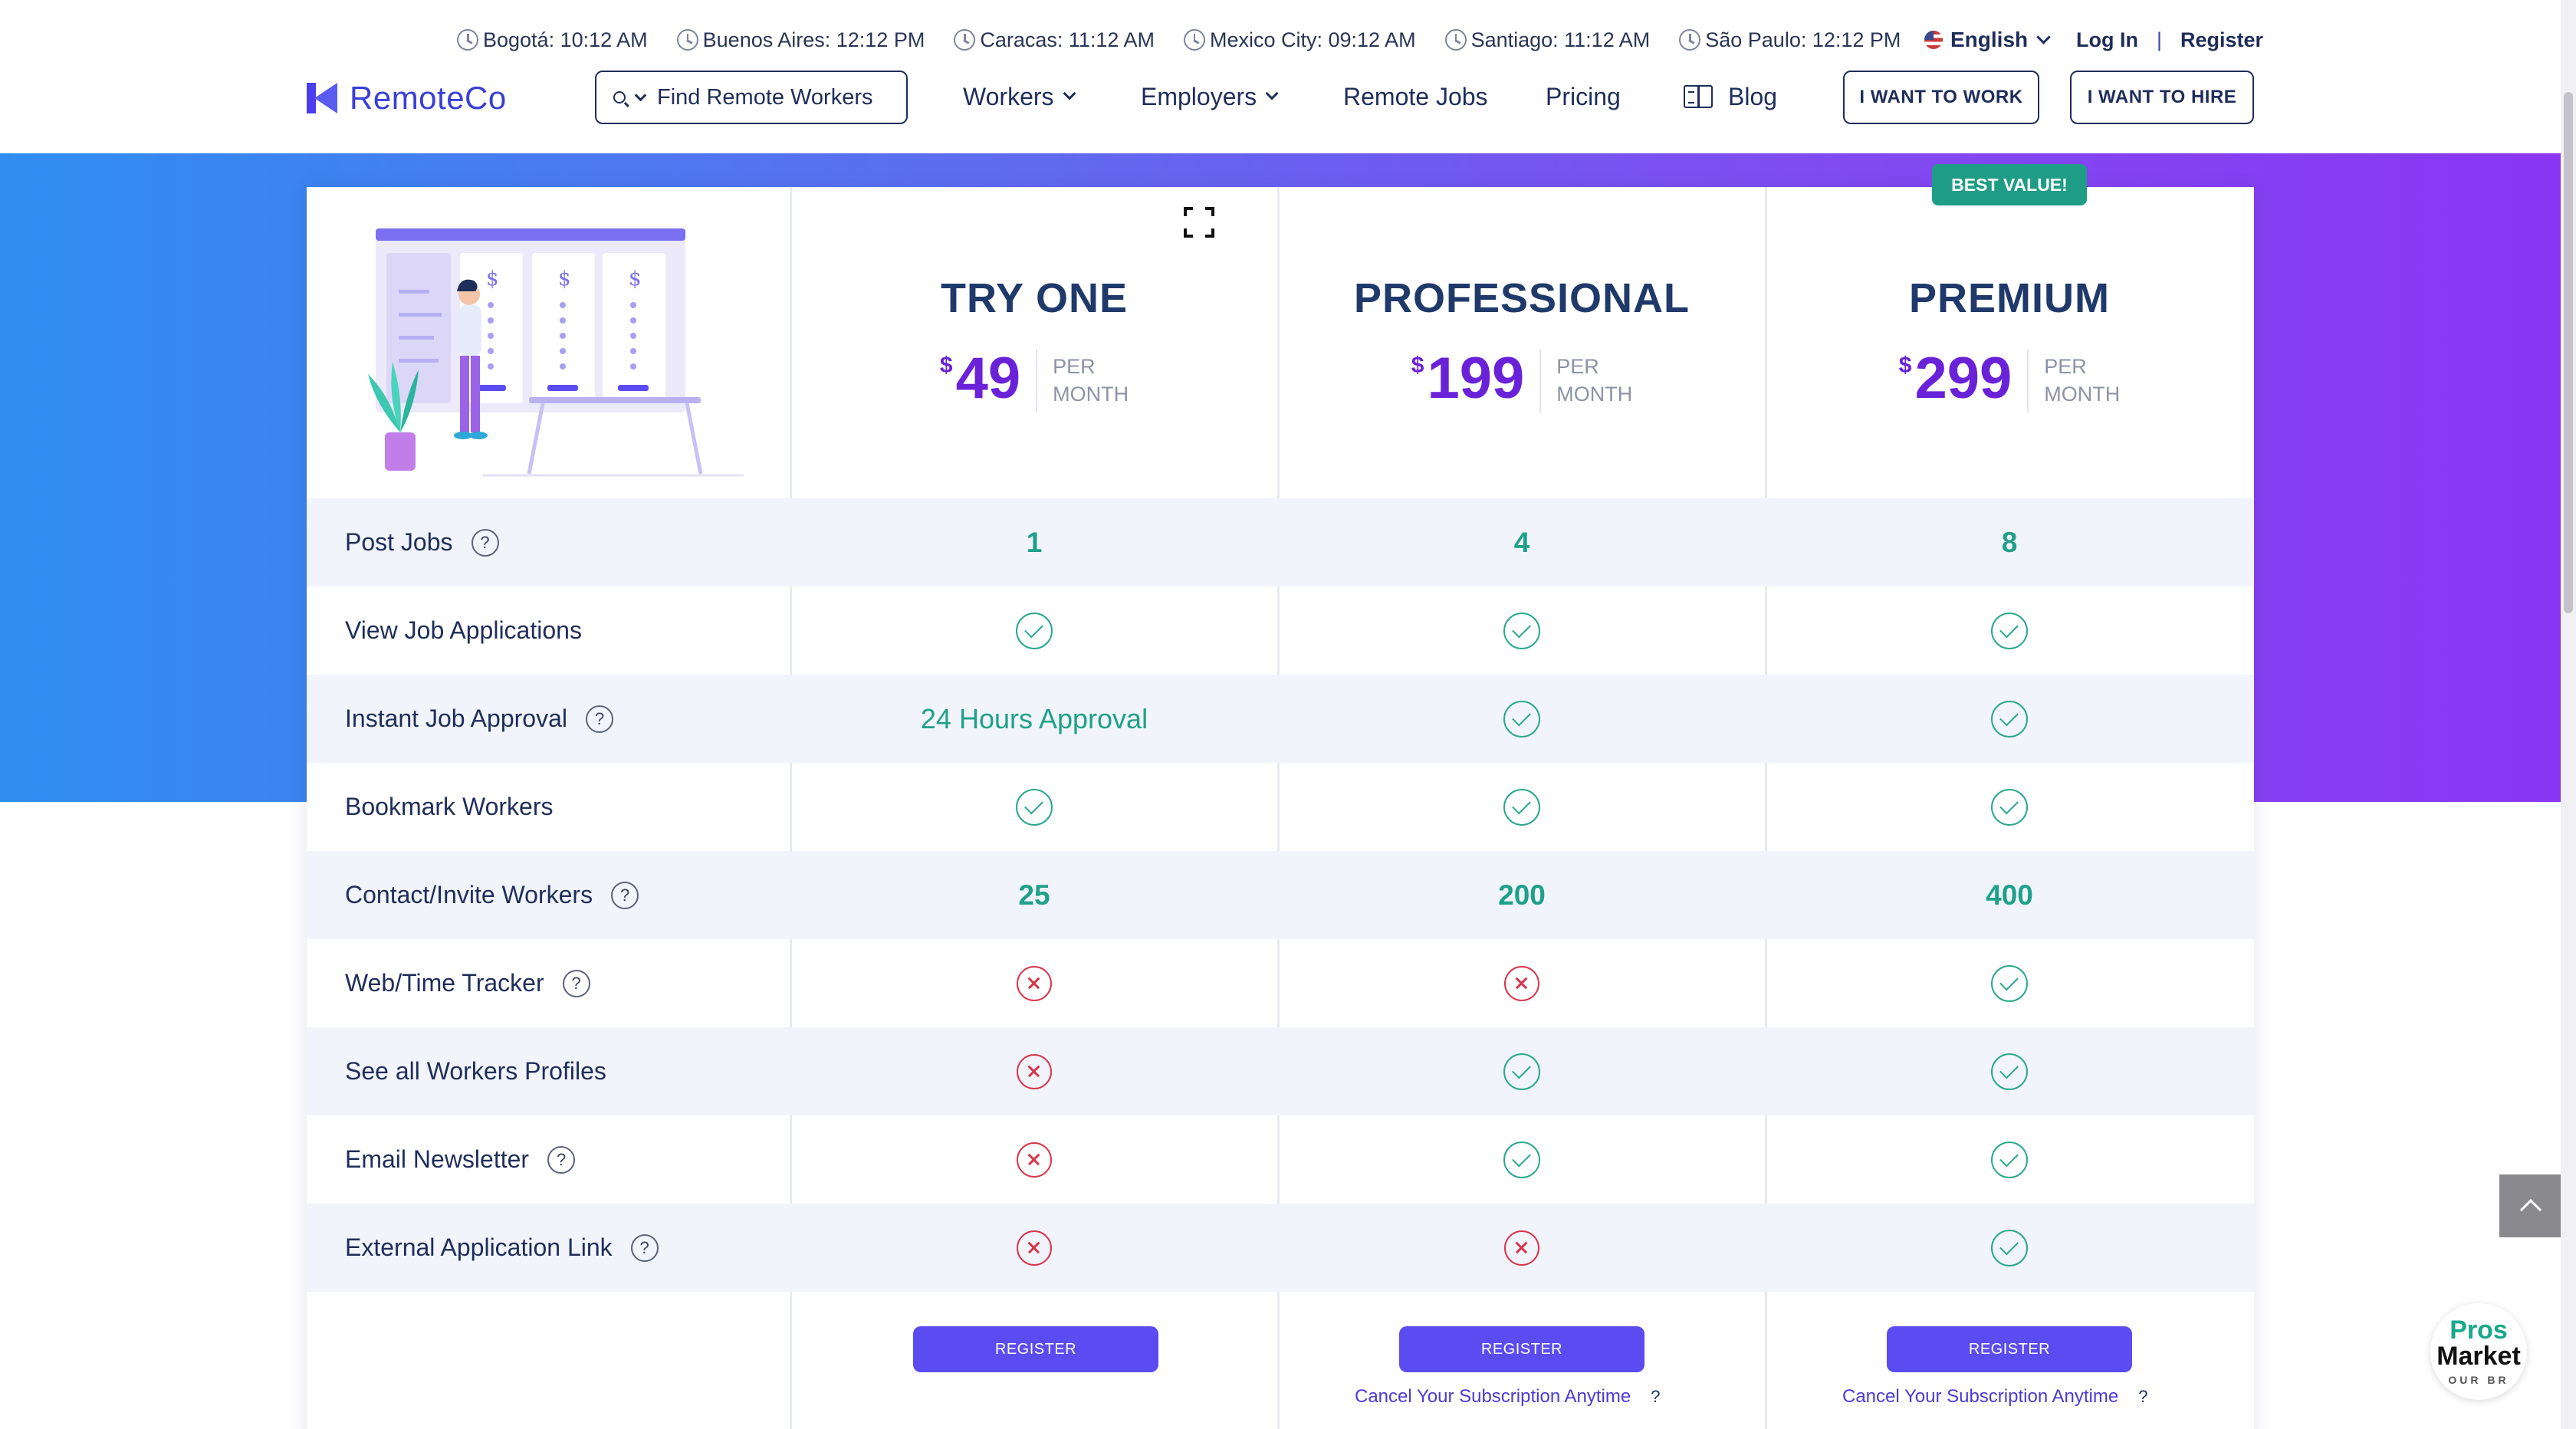 This screenshot has width=2576, height=1429. What do you see at coordinates (1280, 719) in the screenshot?
I see `feature-row-instant-job-approval: Instant Job Approval? 24 Hours Approval` at bounding box center [1280, 719].